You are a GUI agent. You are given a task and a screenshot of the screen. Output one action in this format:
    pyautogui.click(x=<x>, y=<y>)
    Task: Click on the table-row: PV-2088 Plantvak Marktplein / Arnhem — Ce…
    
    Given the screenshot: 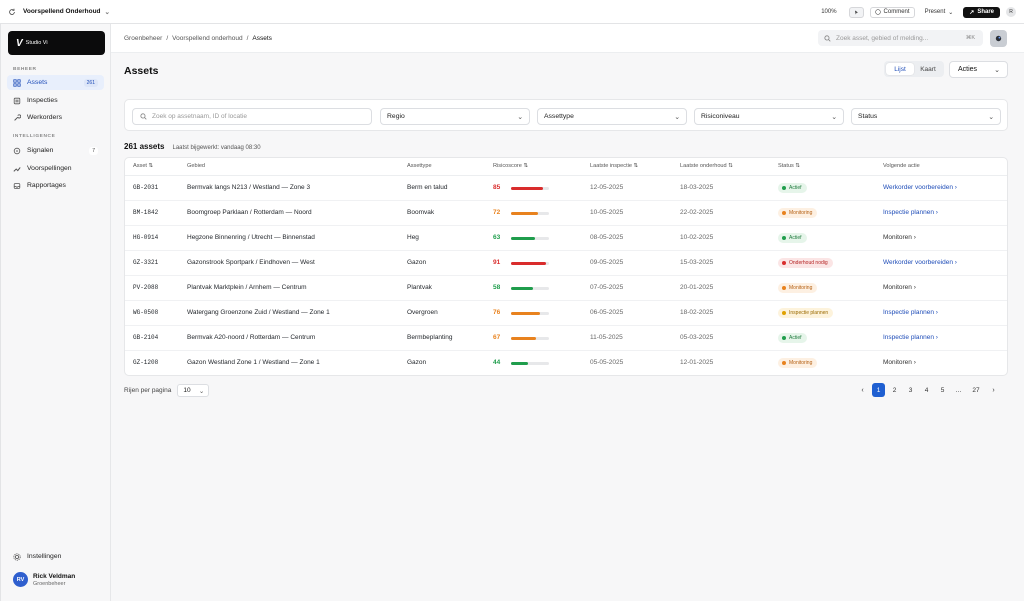 What is the action you would take?
    pyautogui.click(x=566, y=288)
    